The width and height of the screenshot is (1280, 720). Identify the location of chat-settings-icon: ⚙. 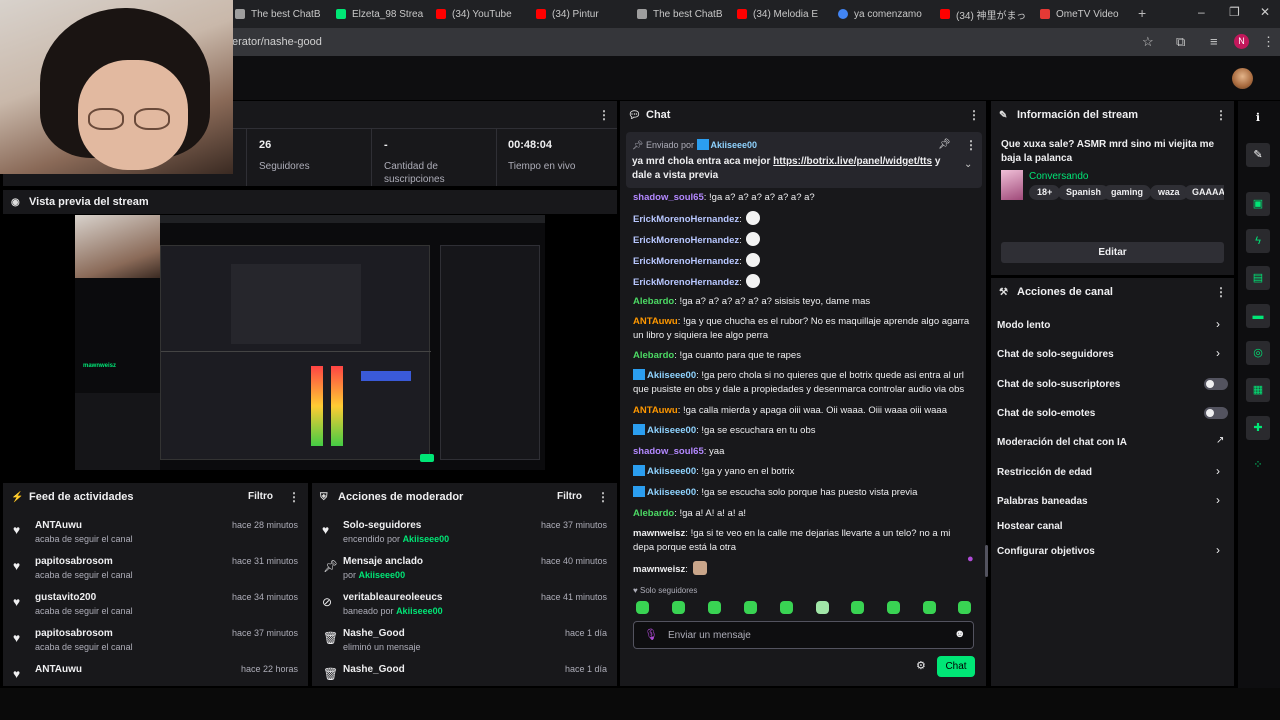
(921, 665).